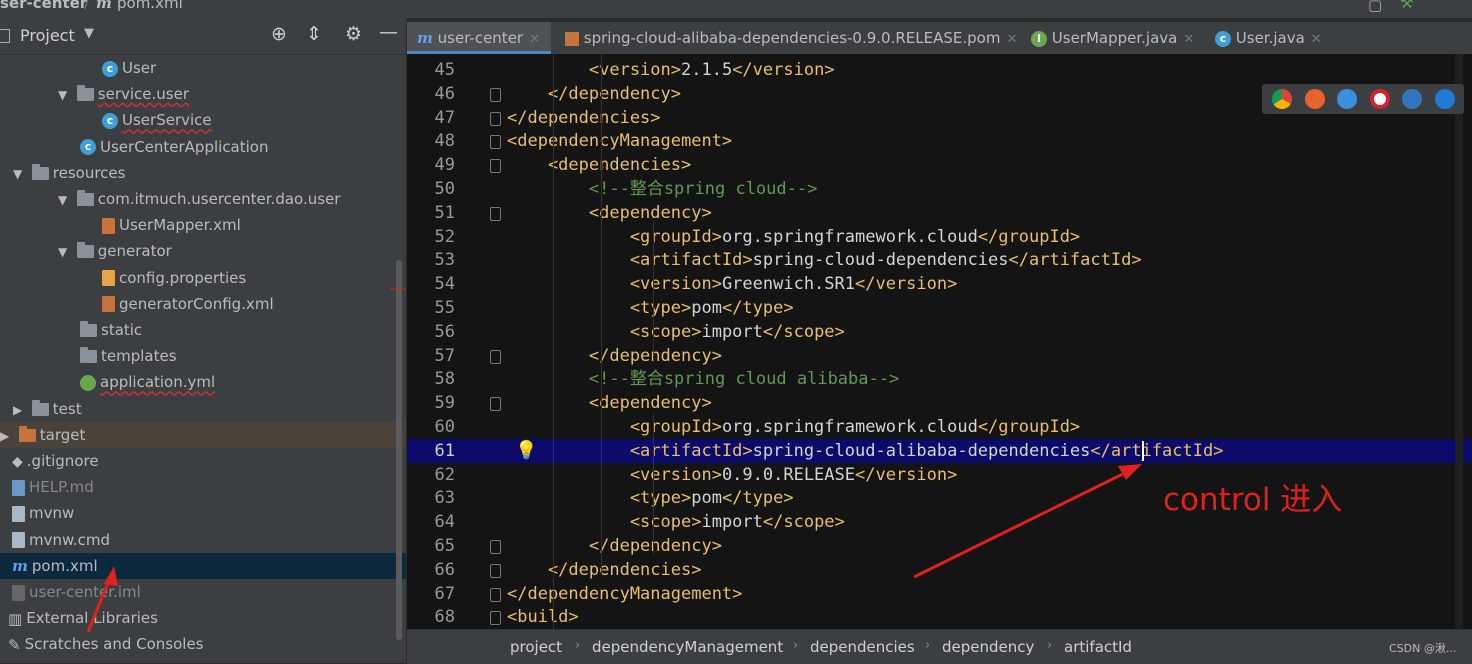 The width and height of the screenshot is (1472, 664). I want to click on arrow-head-code, so click(1130, 472).